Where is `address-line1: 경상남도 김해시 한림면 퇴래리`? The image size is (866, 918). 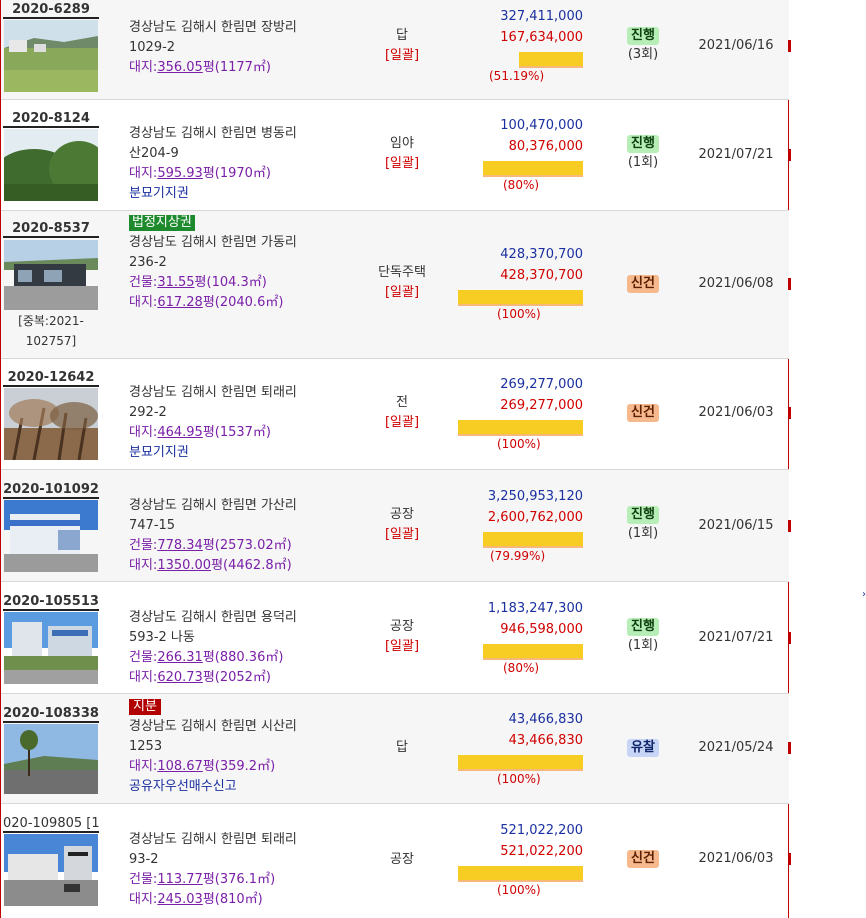
address-line1: 경상남도 김해시 한림면 퇴래리 is located at coordinates (213, 392).